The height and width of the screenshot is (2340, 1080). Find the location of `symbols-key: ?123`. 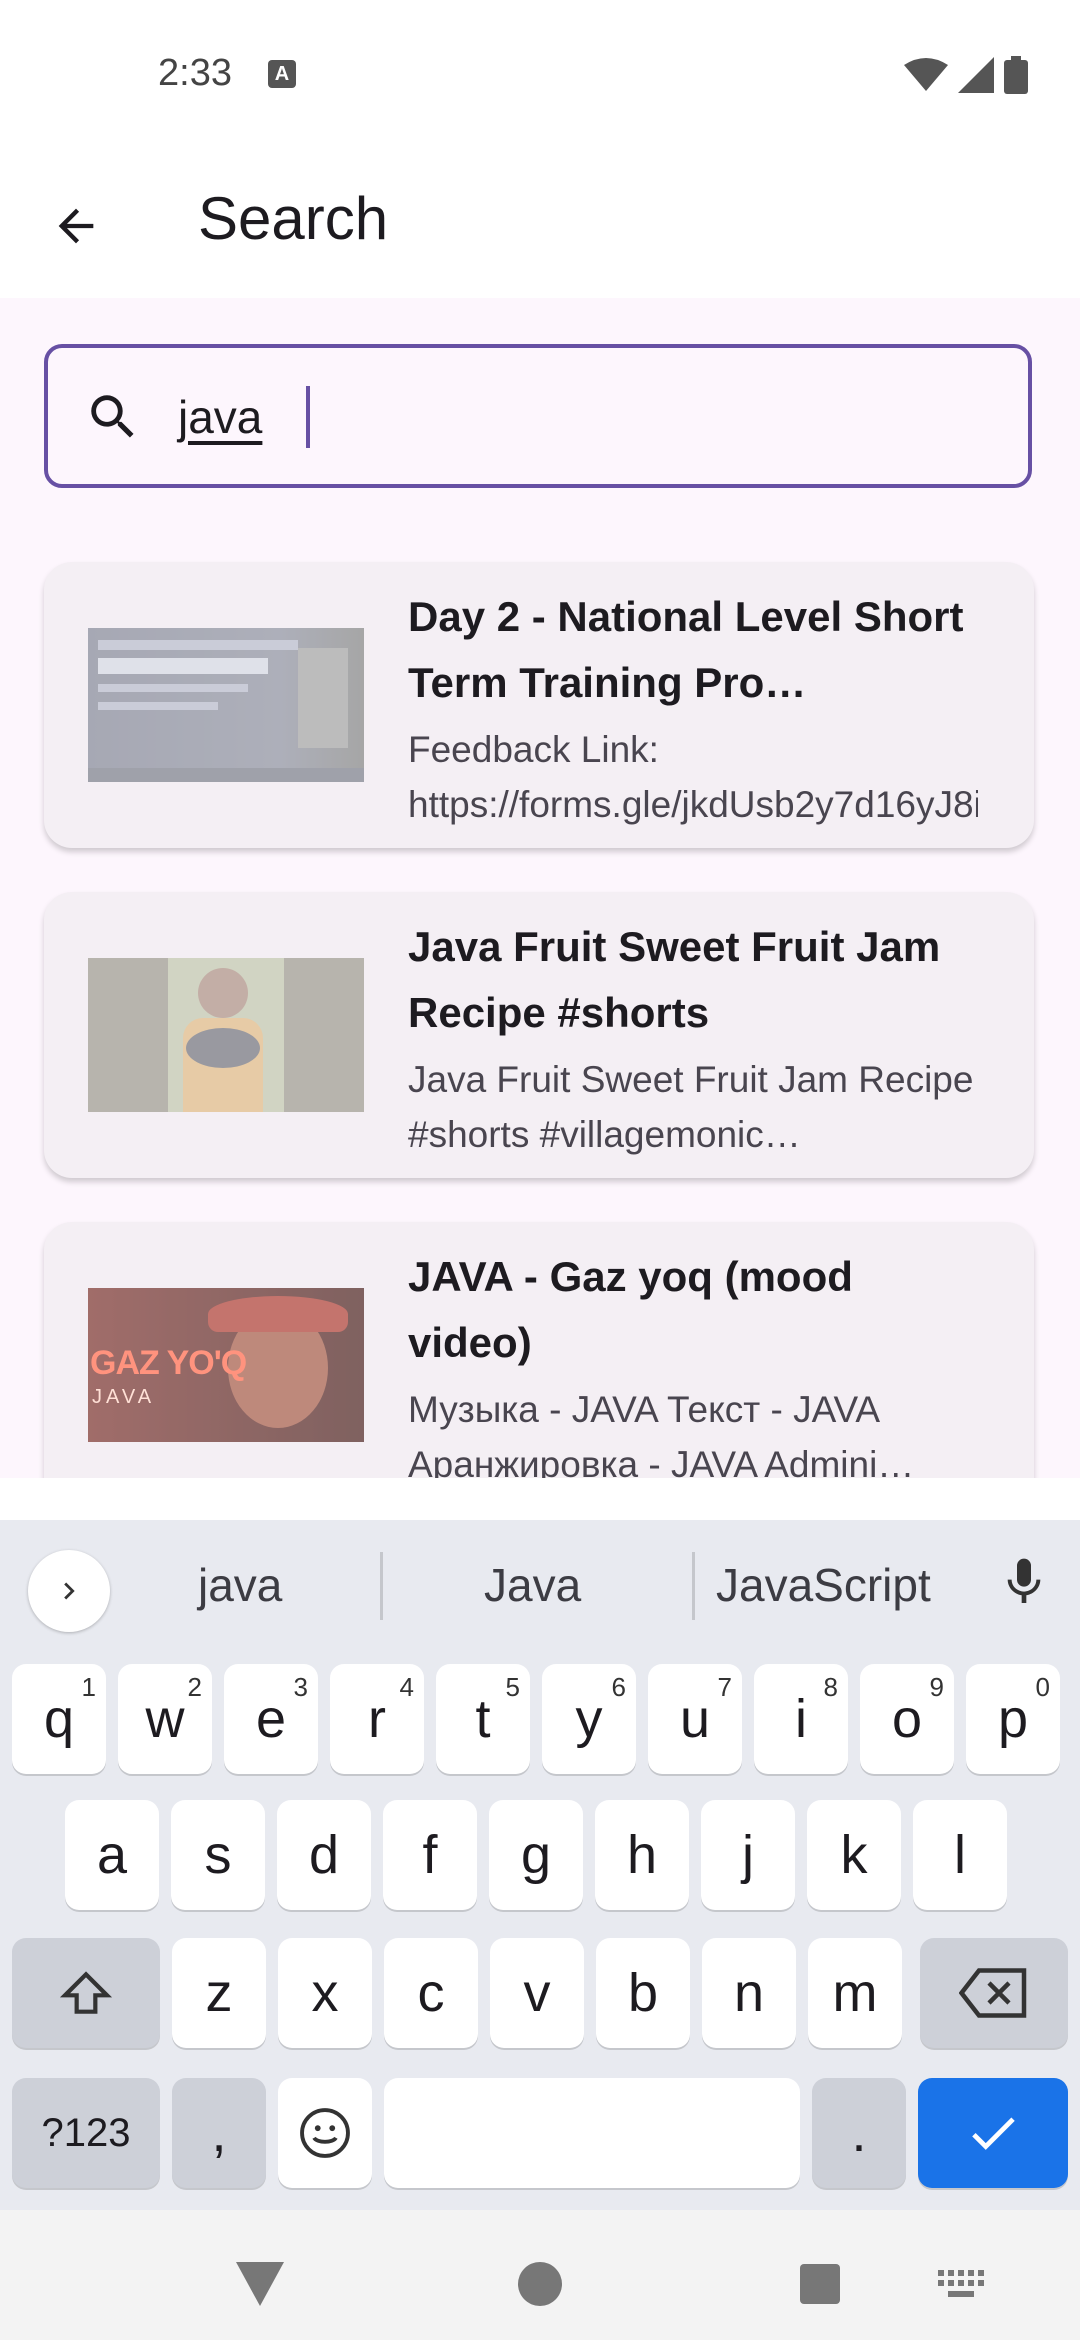

symbols-key: ?123 is located at coordinates (86, 2133).